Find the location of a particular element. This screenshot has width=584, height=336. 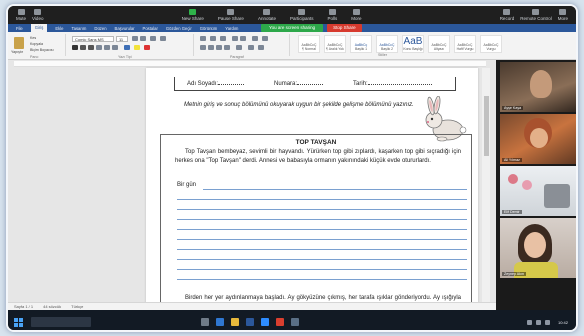

tab-file: File is located at coordinates (19, 28).